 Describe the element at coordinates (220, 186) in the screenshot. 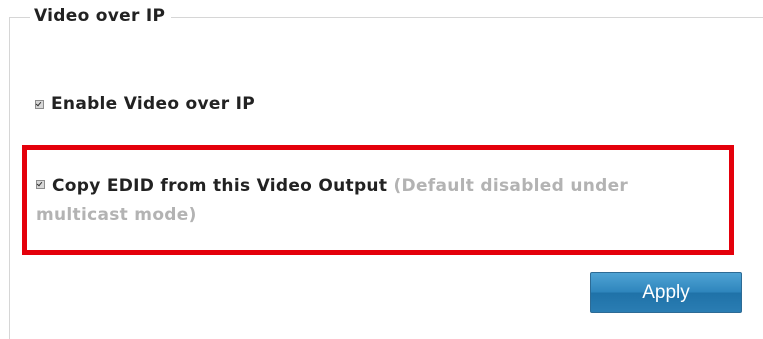

I see `copy-edid-label: Copy EDID from this Video Output` at that location.